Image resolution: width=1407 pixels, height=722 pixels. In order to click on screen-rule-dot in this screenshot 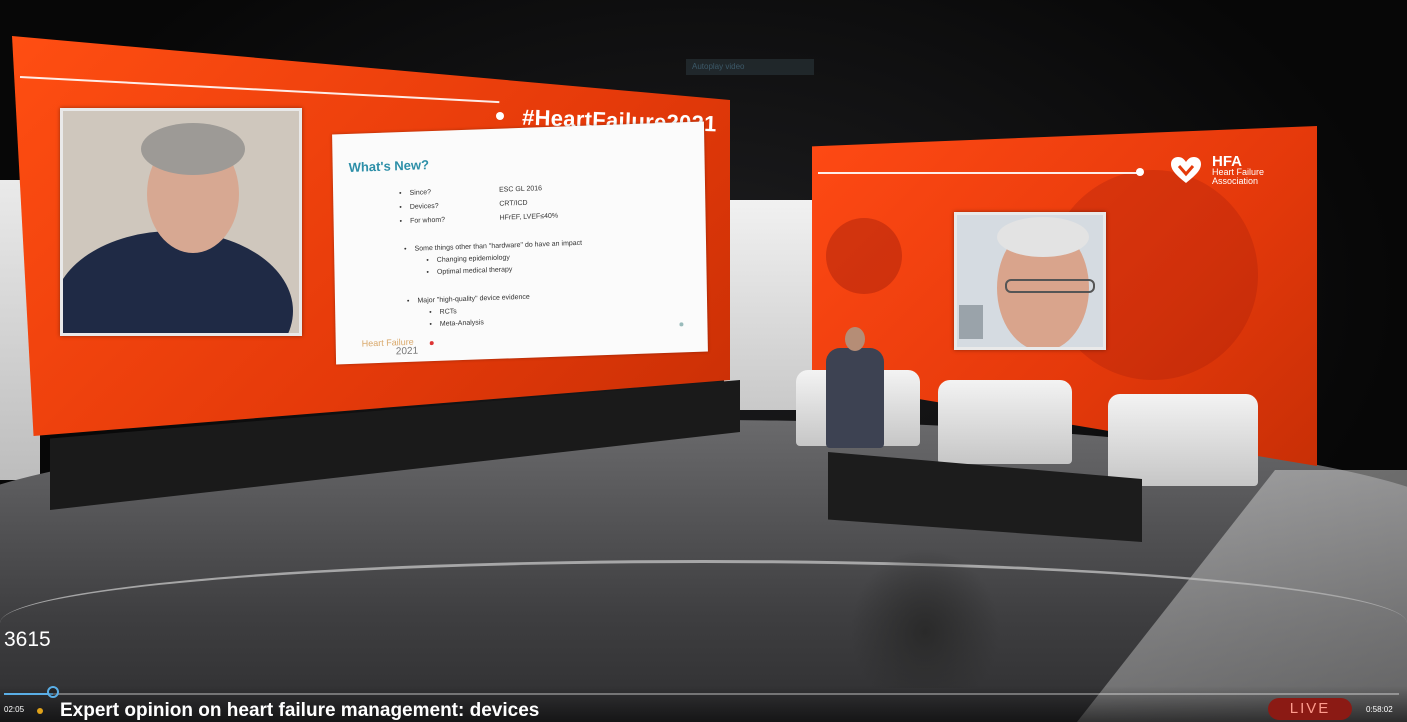, I will do `click(500, 116)`.